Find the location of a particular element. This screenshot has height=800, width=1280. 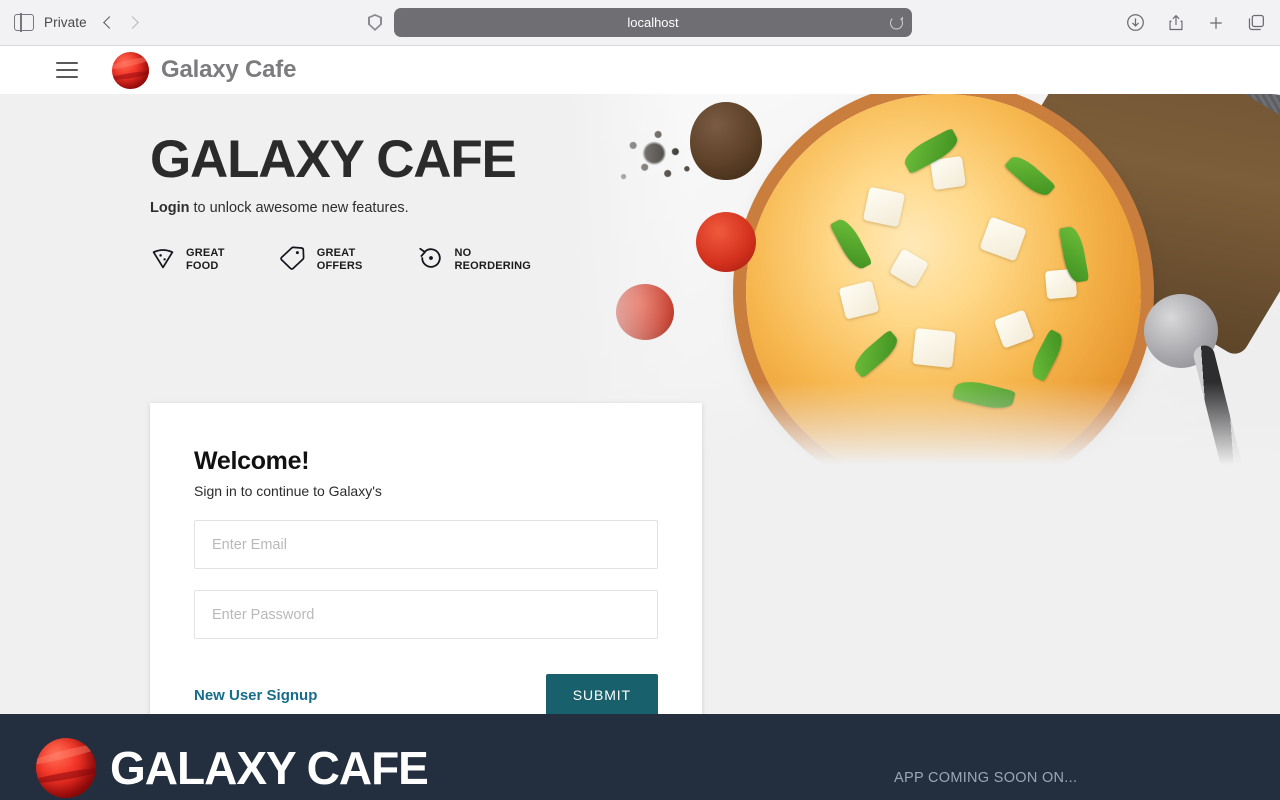

feature-label: GREAT OFFERS is located at coordinates (340, 260).